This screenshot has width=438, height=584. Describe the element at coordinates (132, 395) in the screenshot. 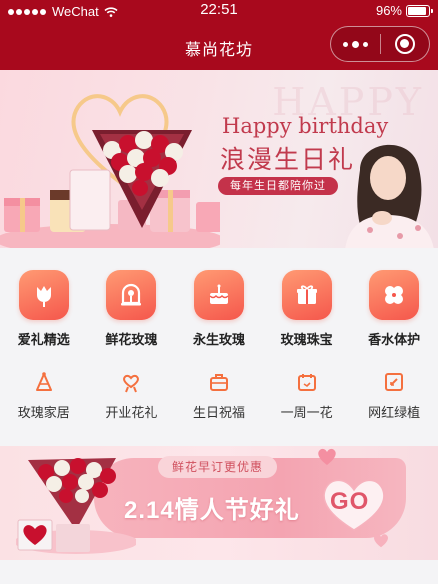

I see `subcategory-item: 开业花礼` at that location.